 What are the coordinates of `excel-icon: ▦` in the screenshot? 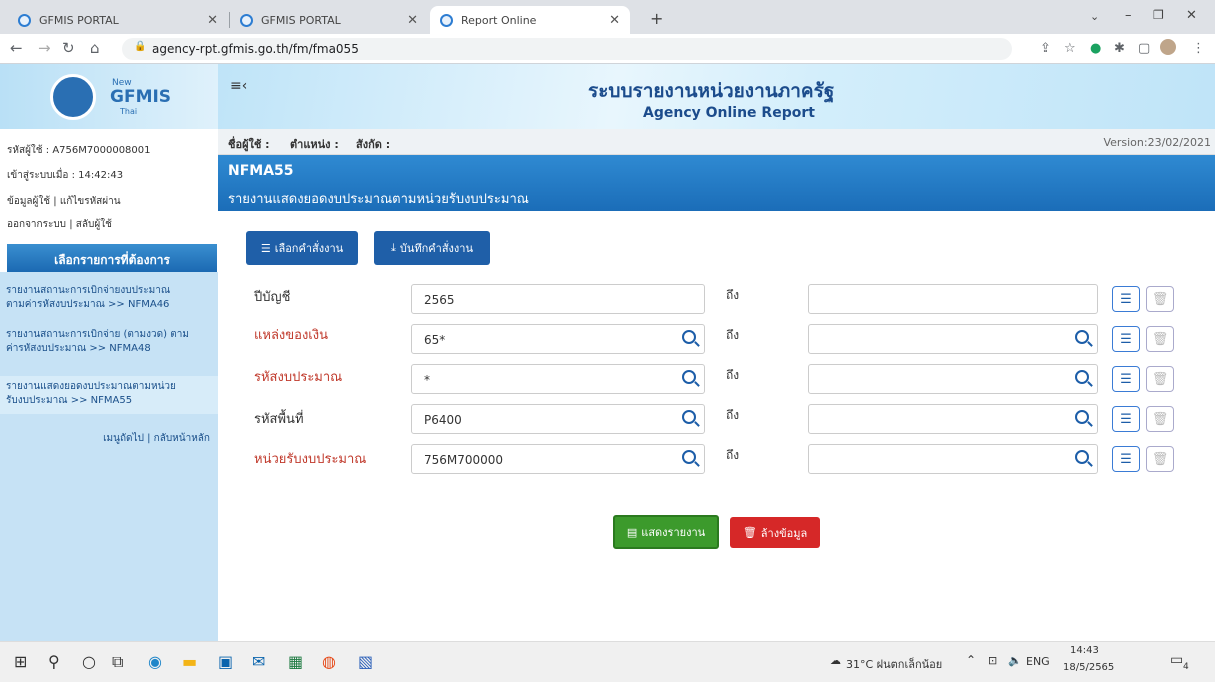 It's located at (295, 661).